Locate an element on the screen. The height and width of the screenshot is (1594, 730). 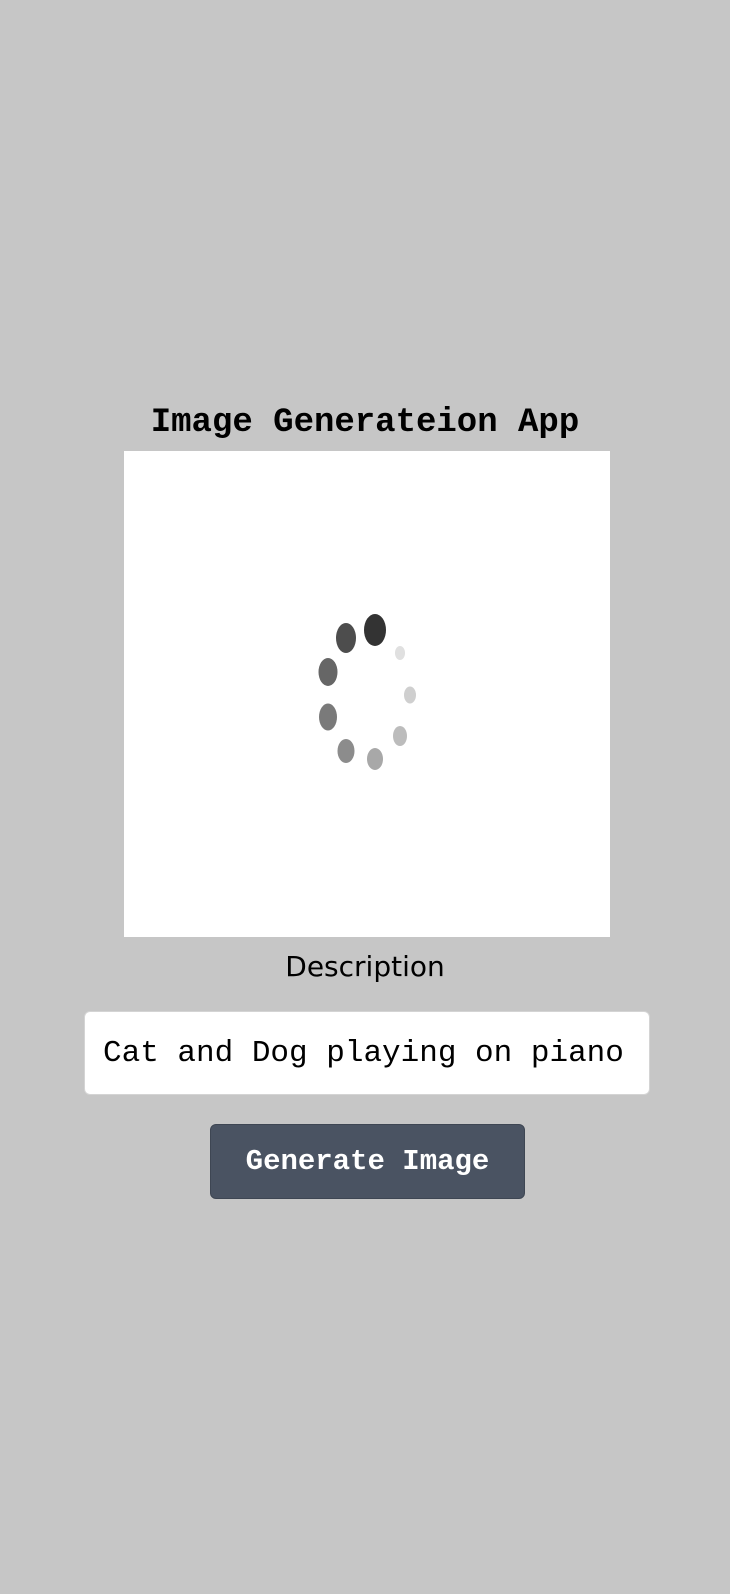
loading-spinner-icon is located at coordinates (367, 692).